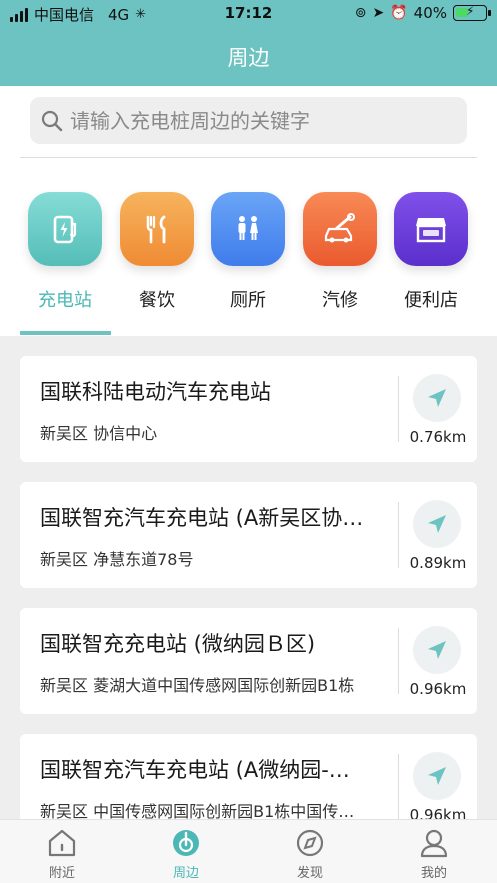 Image resolution: width=497 pixels, height=883 pixels. Describe the element at coordinates (178, 644) in the screenshot. I see `station-name: 国联智充充电站 (微纳园Ｂ区)` at that location.